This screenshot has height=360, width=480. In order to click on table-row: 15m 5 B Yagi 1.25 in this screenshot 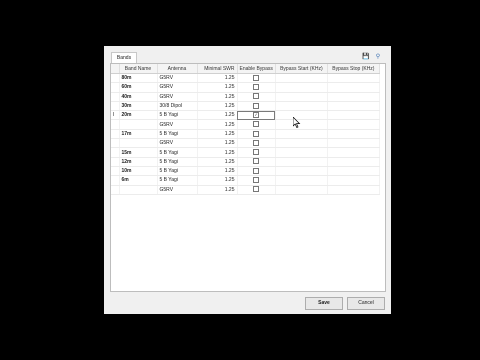, I will do `click(245, 152)`.